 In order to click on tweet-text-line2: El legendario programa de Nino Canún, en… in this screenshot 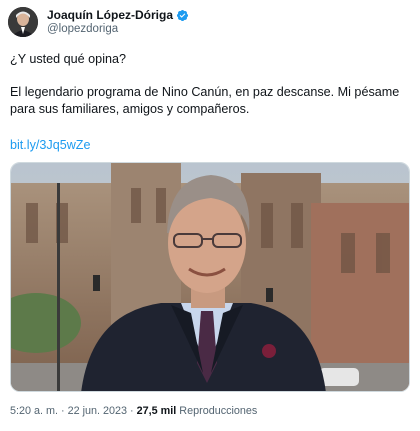, I will do `click(205, 100)`.